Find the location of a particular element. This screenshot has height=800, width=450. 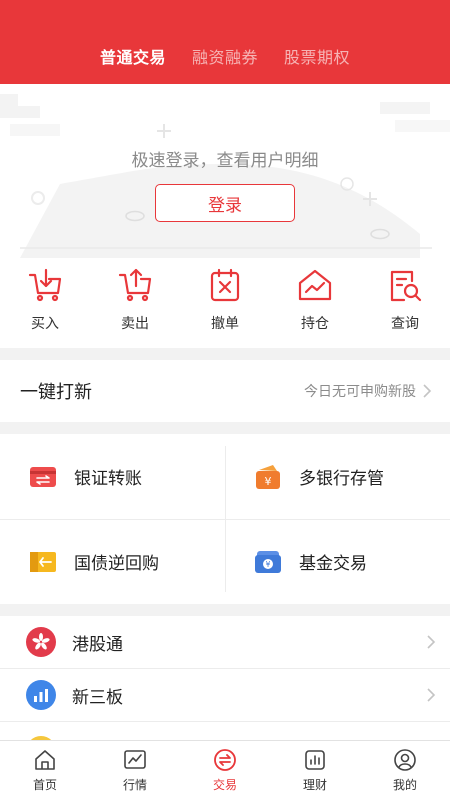

query-icon is located at coordinates (405, 285).